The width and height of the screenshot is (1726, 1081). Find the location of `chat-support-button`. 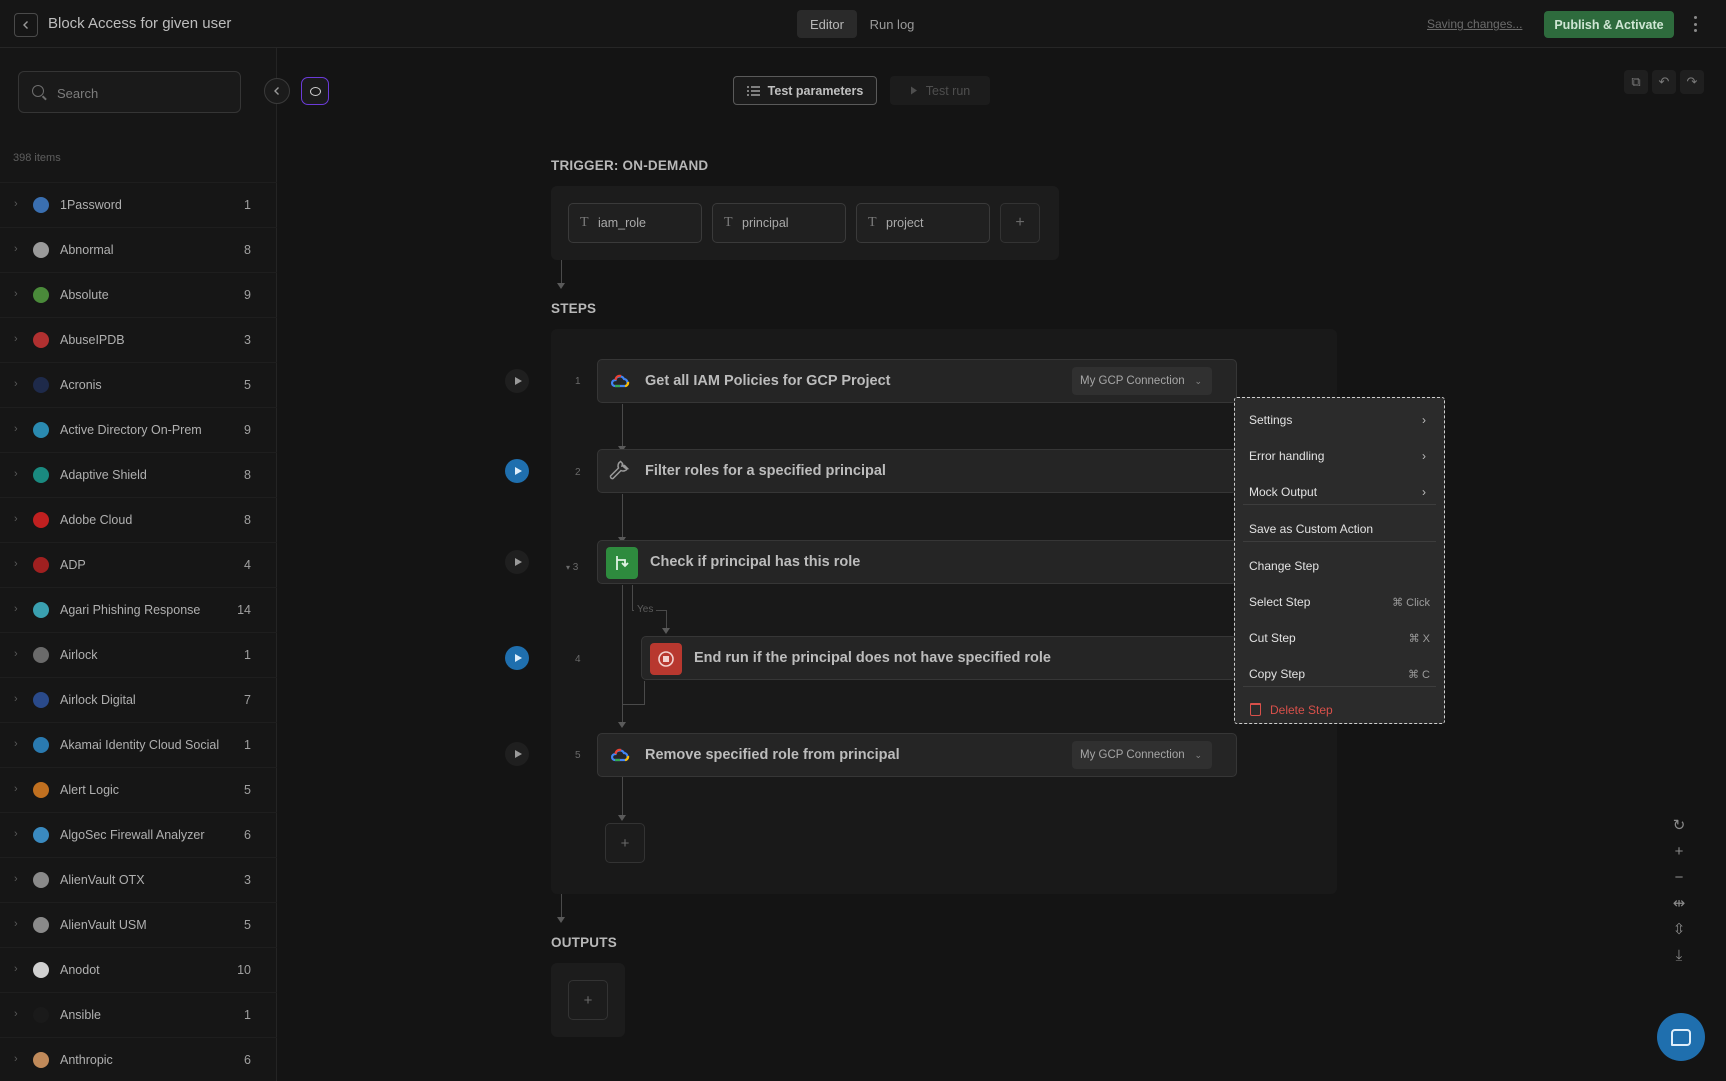

chat-support-button is located at coordinates (1681, 1037).